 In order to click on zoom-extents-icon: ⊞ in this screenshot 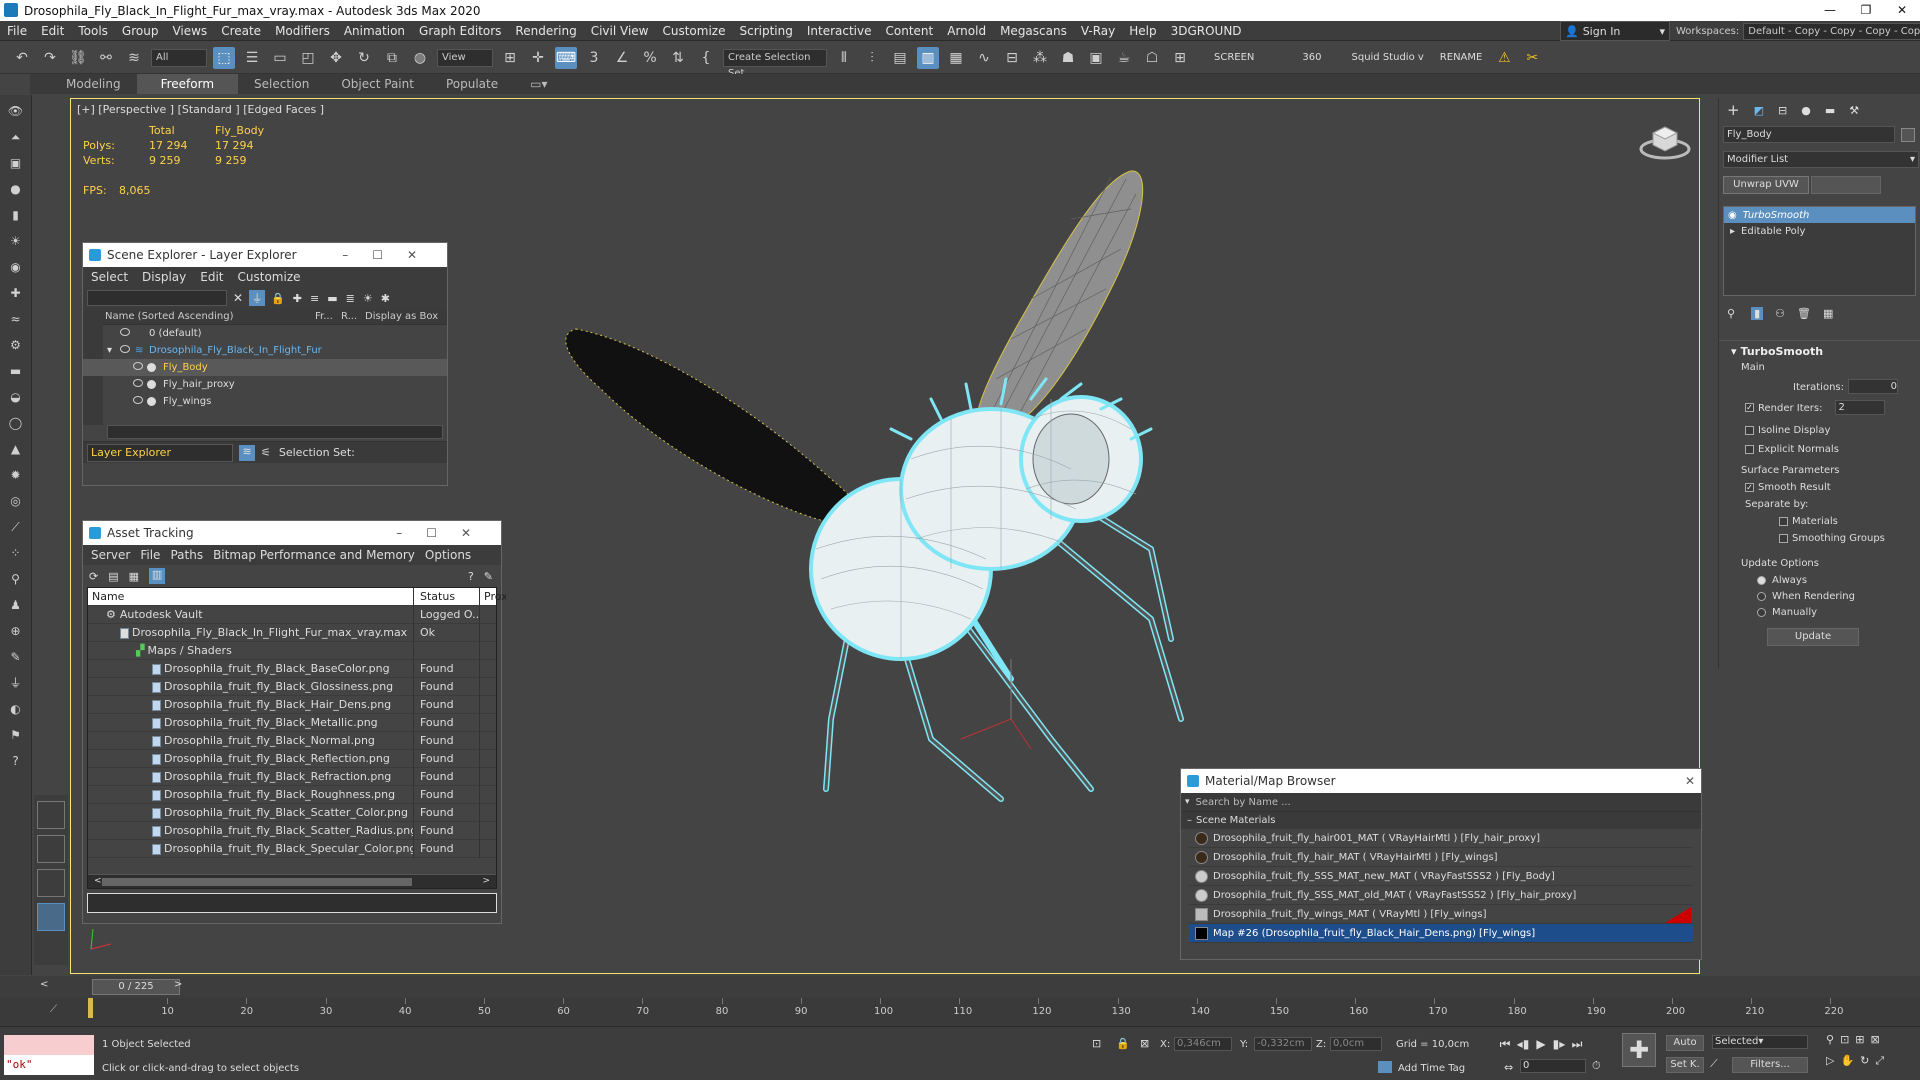, I will do `click(1859, 1039)`.